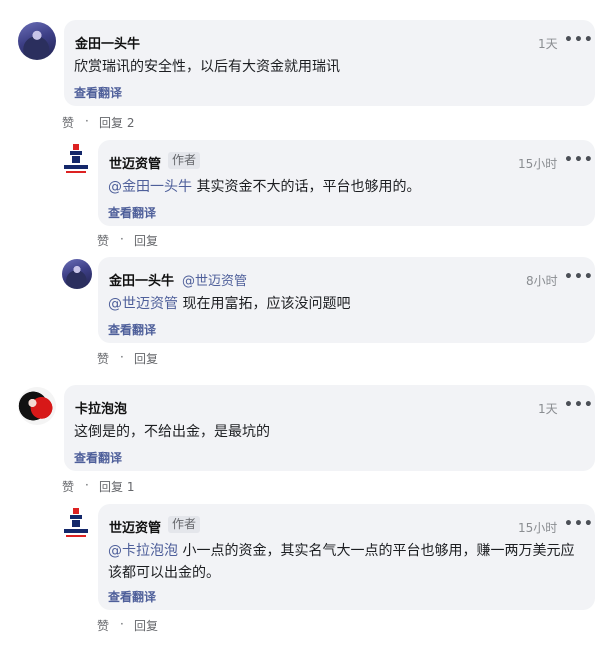 The image size is (612, 652). Describe the element at coordinates (207, 67) in the screenshot. I see `comment-text: 欣赏瑞讯的安全性，以后有大资金就用瑞讯` at that location.